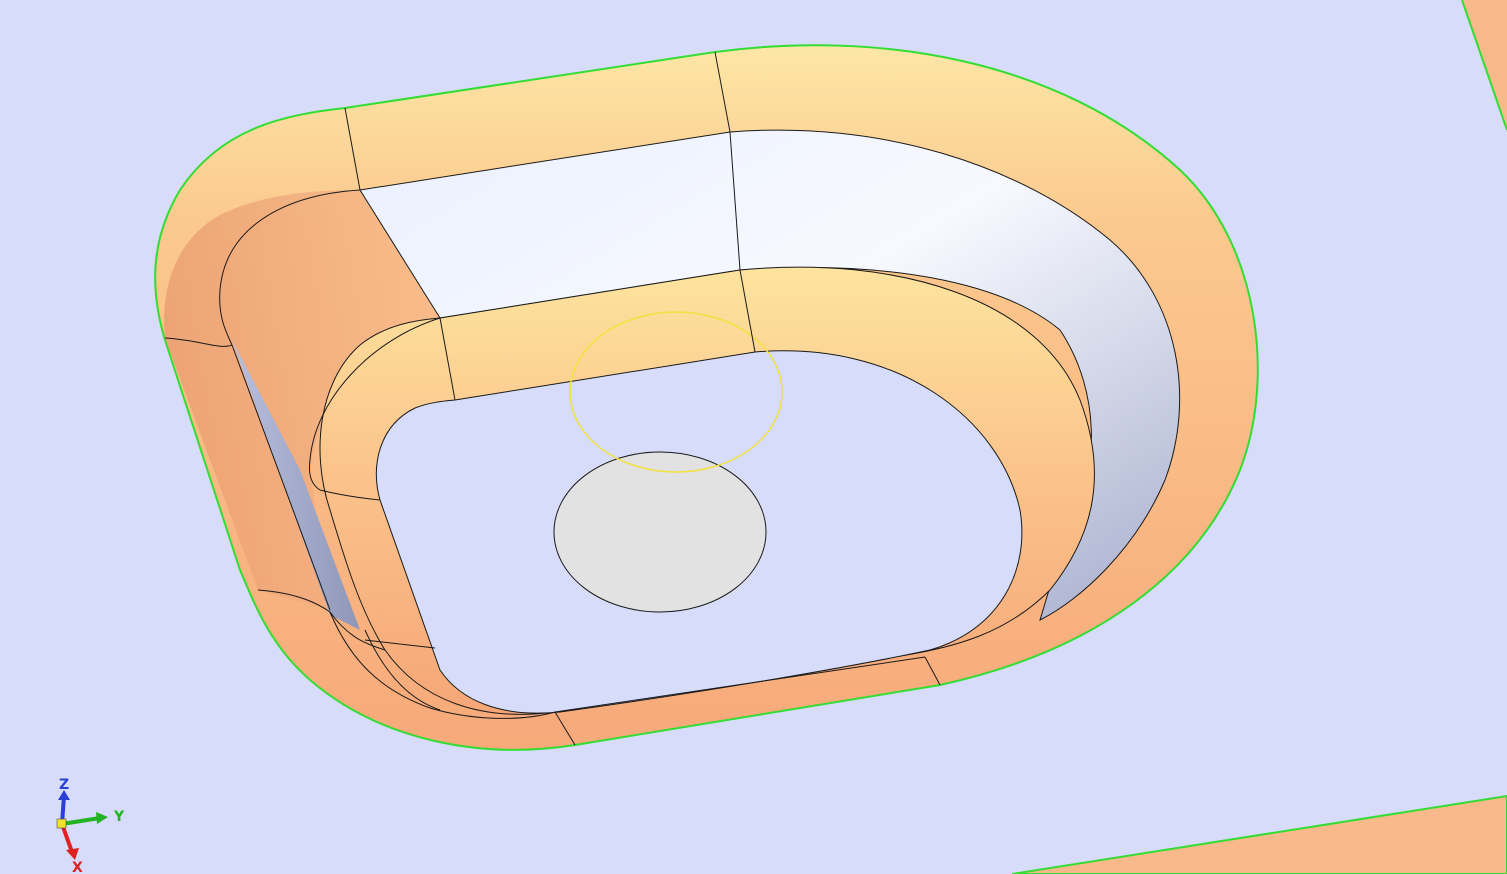 The image size is (1507, 874). Describe the element at coordinates (119, 817) in the screenshot. I see `triad-y-label: Y` at that location.